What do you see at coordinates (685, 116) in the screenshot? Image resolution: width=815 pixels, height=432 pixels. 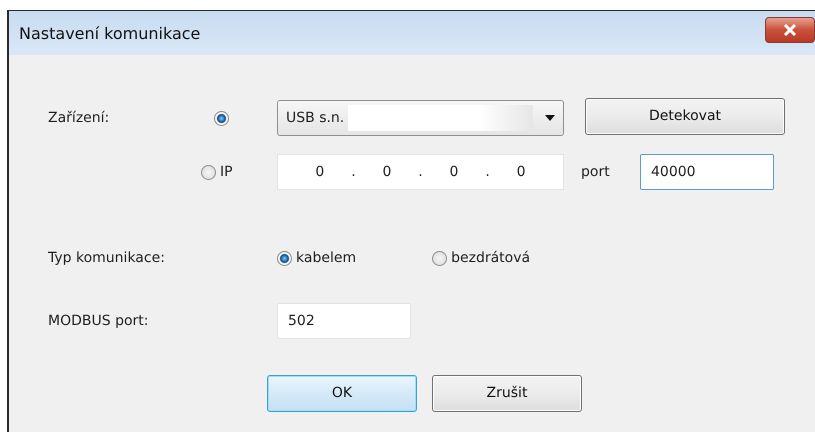 I see `detect-button: Detekovat` at bounding box center [685, 116].